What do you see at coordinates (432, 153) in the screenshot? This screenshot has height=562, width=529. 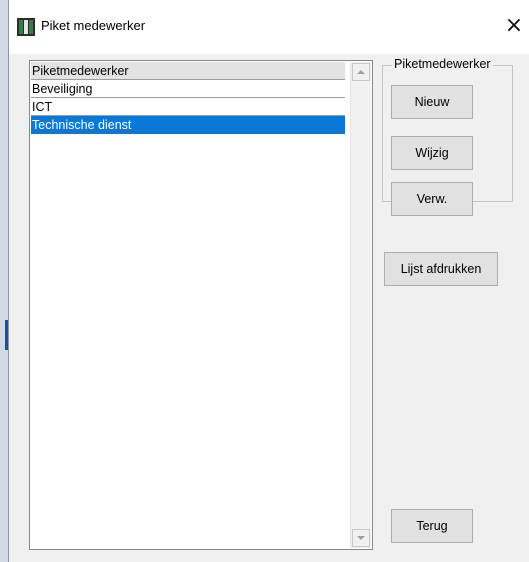 I see `edit-button: Wijzig` at bounding box center [432, 153].